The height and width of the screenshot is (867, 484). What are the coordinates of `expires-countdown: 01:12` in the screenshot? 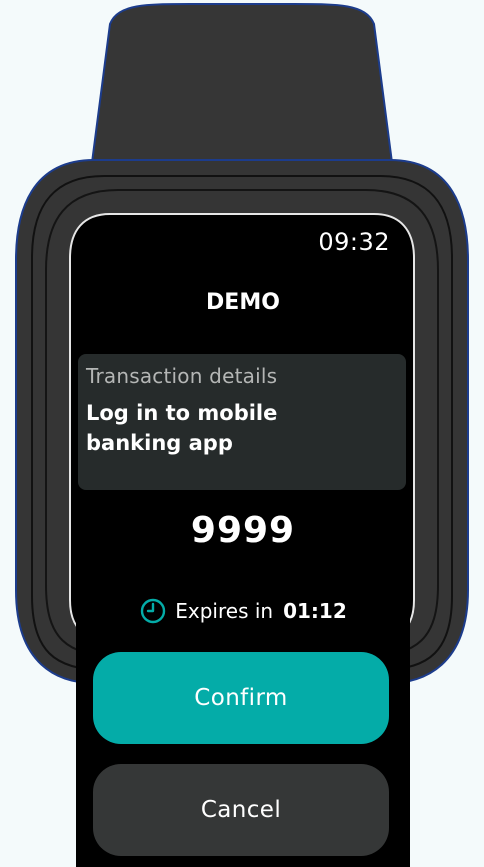 It's located at (315, 611).